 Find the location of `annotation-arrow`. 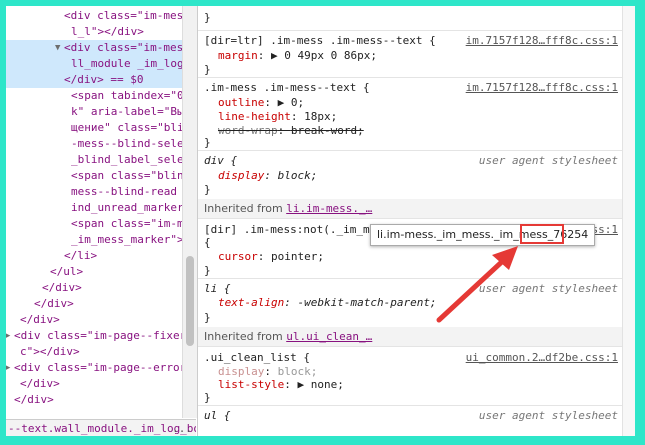

annotation-arrow is located at coordinates (477, 284).